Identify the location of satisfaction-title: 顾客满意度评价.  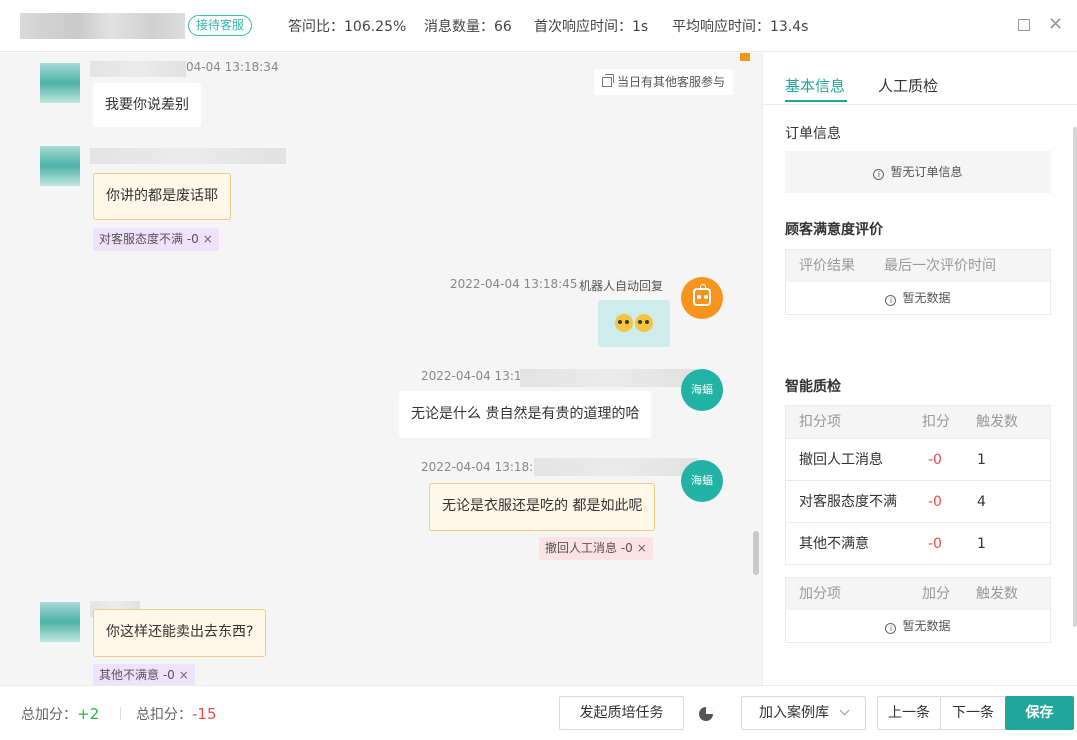
(834, 230).